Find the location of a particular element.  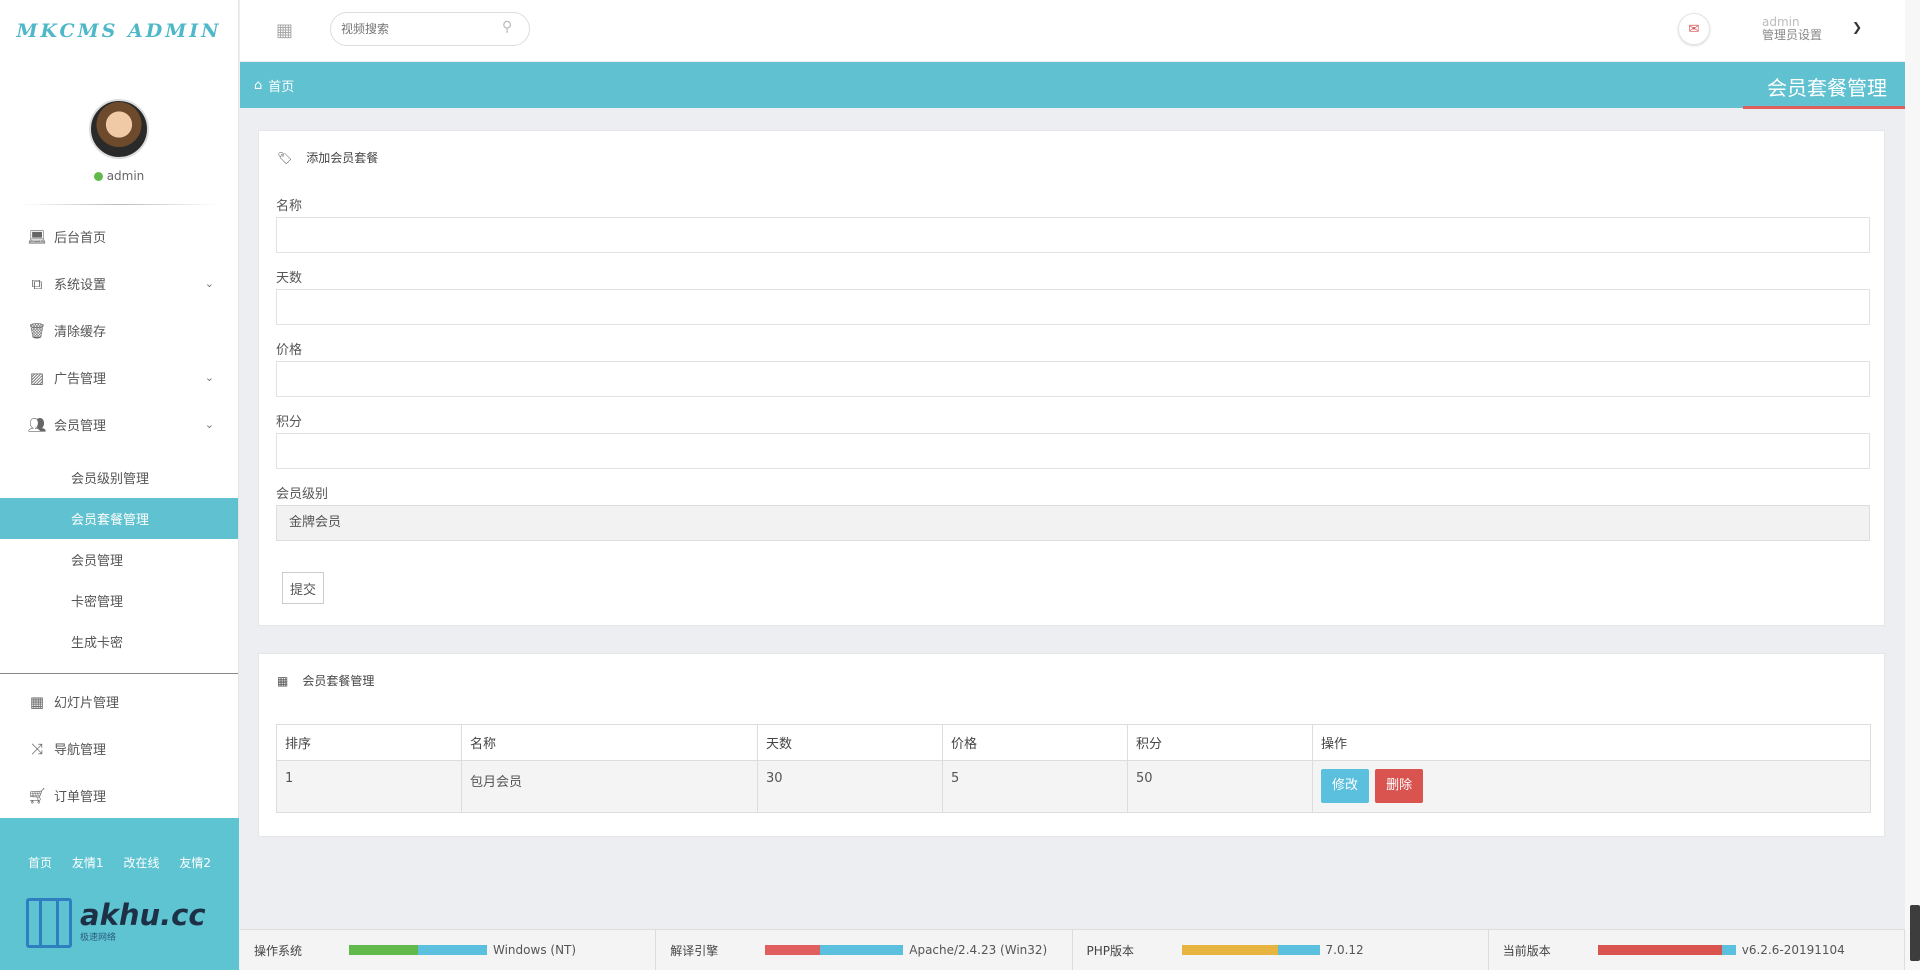

footer-links: 首页 友情1 改在线 友情2 is located at coordinates (119, 844).